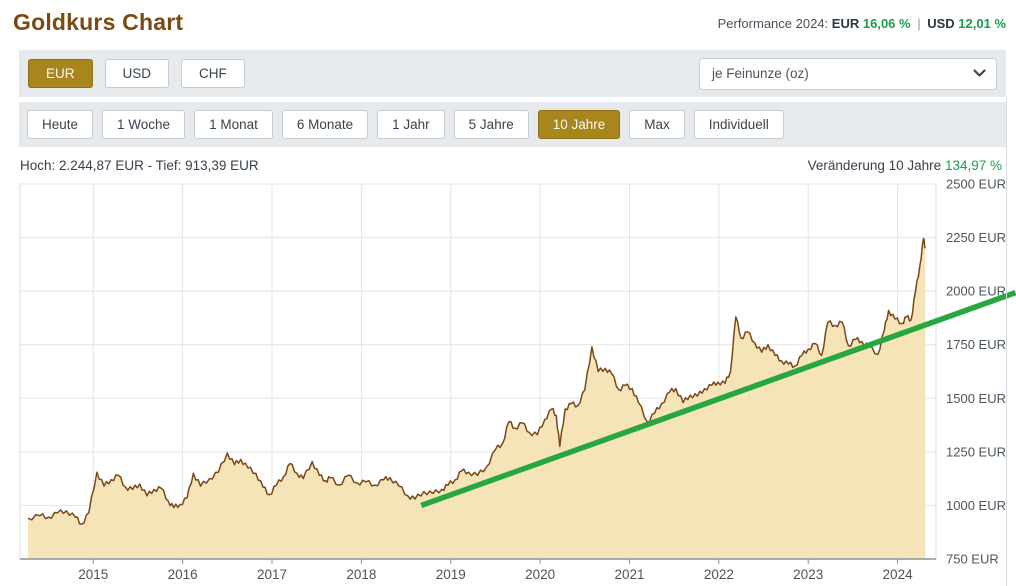 This screenshot has width=1016, height=586. I want to click on performance-eur-label: EUR, so click(845, 23).